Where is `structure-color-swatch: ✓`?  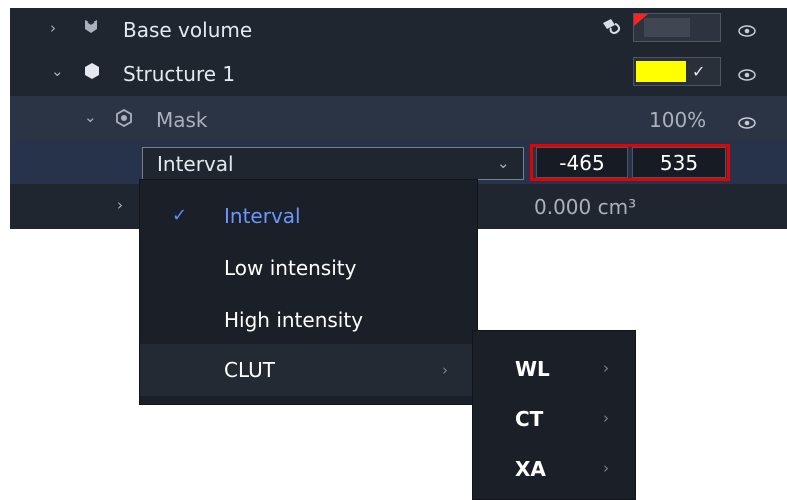 structure-color-swatch: ✓ is located at coordinates (677, 71).